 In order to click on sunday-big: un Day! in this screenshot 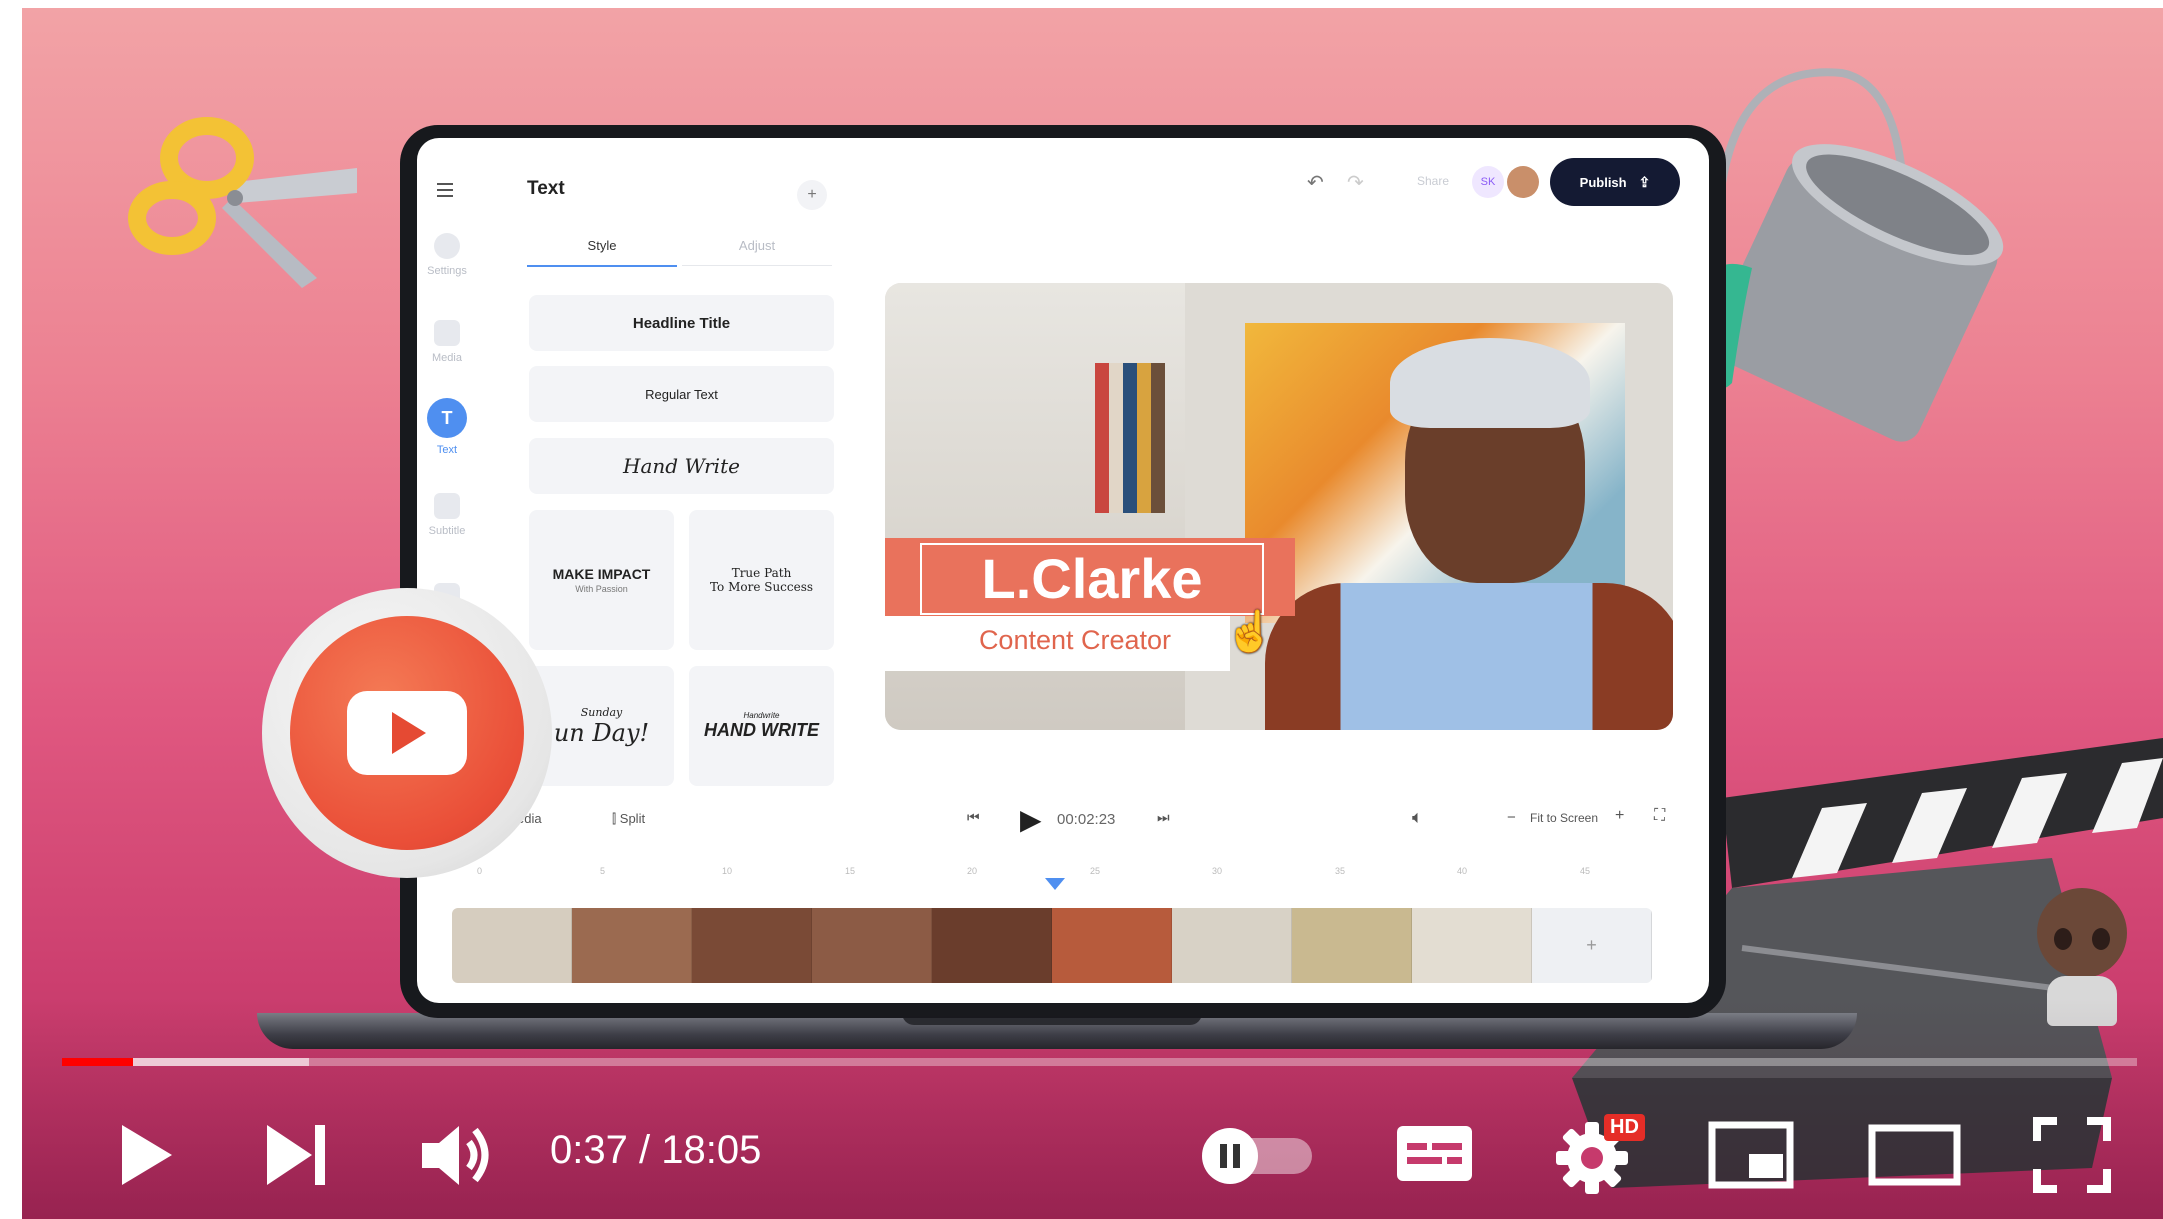, I will do `click(601, 732)`.